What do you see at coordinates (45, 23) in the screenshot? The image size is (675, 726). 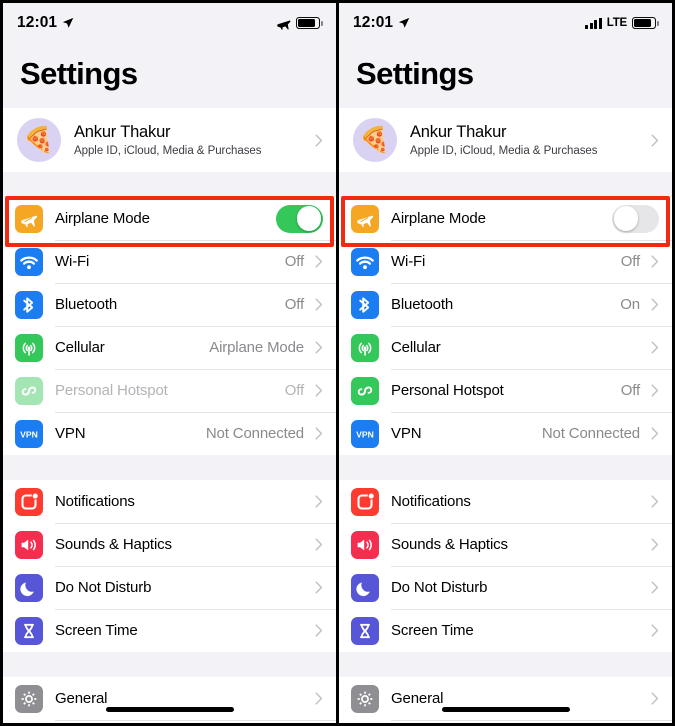 I see `status-left: 12:01` at bounding box center [45, 23].